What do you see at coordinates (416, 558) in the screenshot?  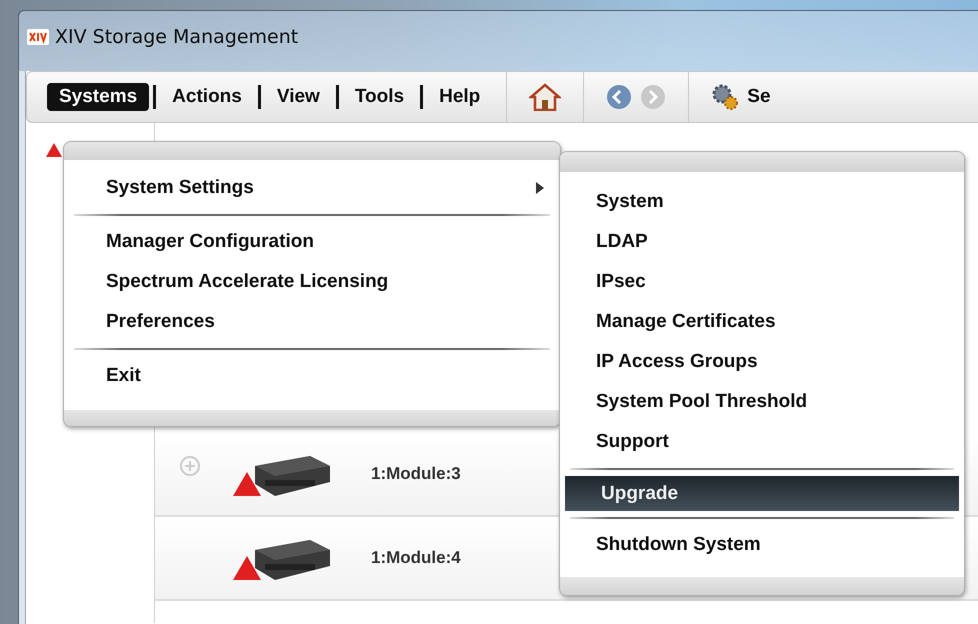 I see `module-name: 1:Module:4` at bounding box center [416, 558].